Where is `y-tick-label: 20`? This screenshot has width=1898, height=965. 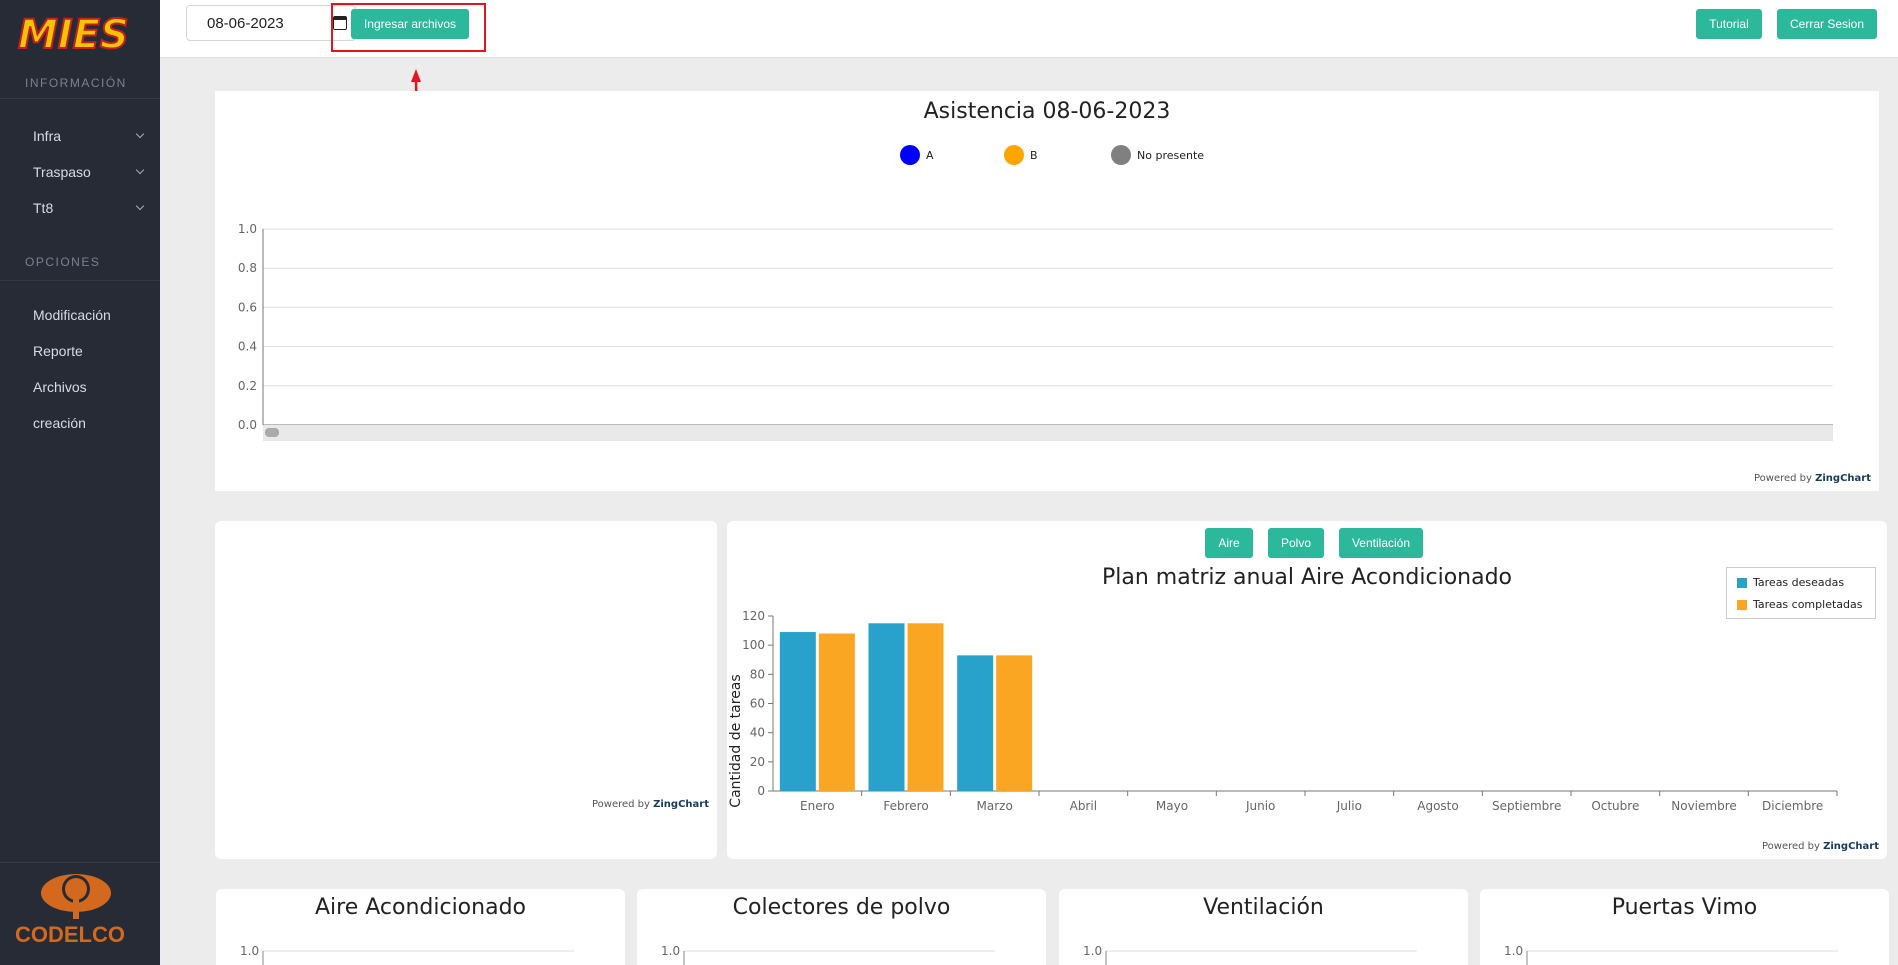
y-tick-label: 20 is located at coordinates (757, 762).